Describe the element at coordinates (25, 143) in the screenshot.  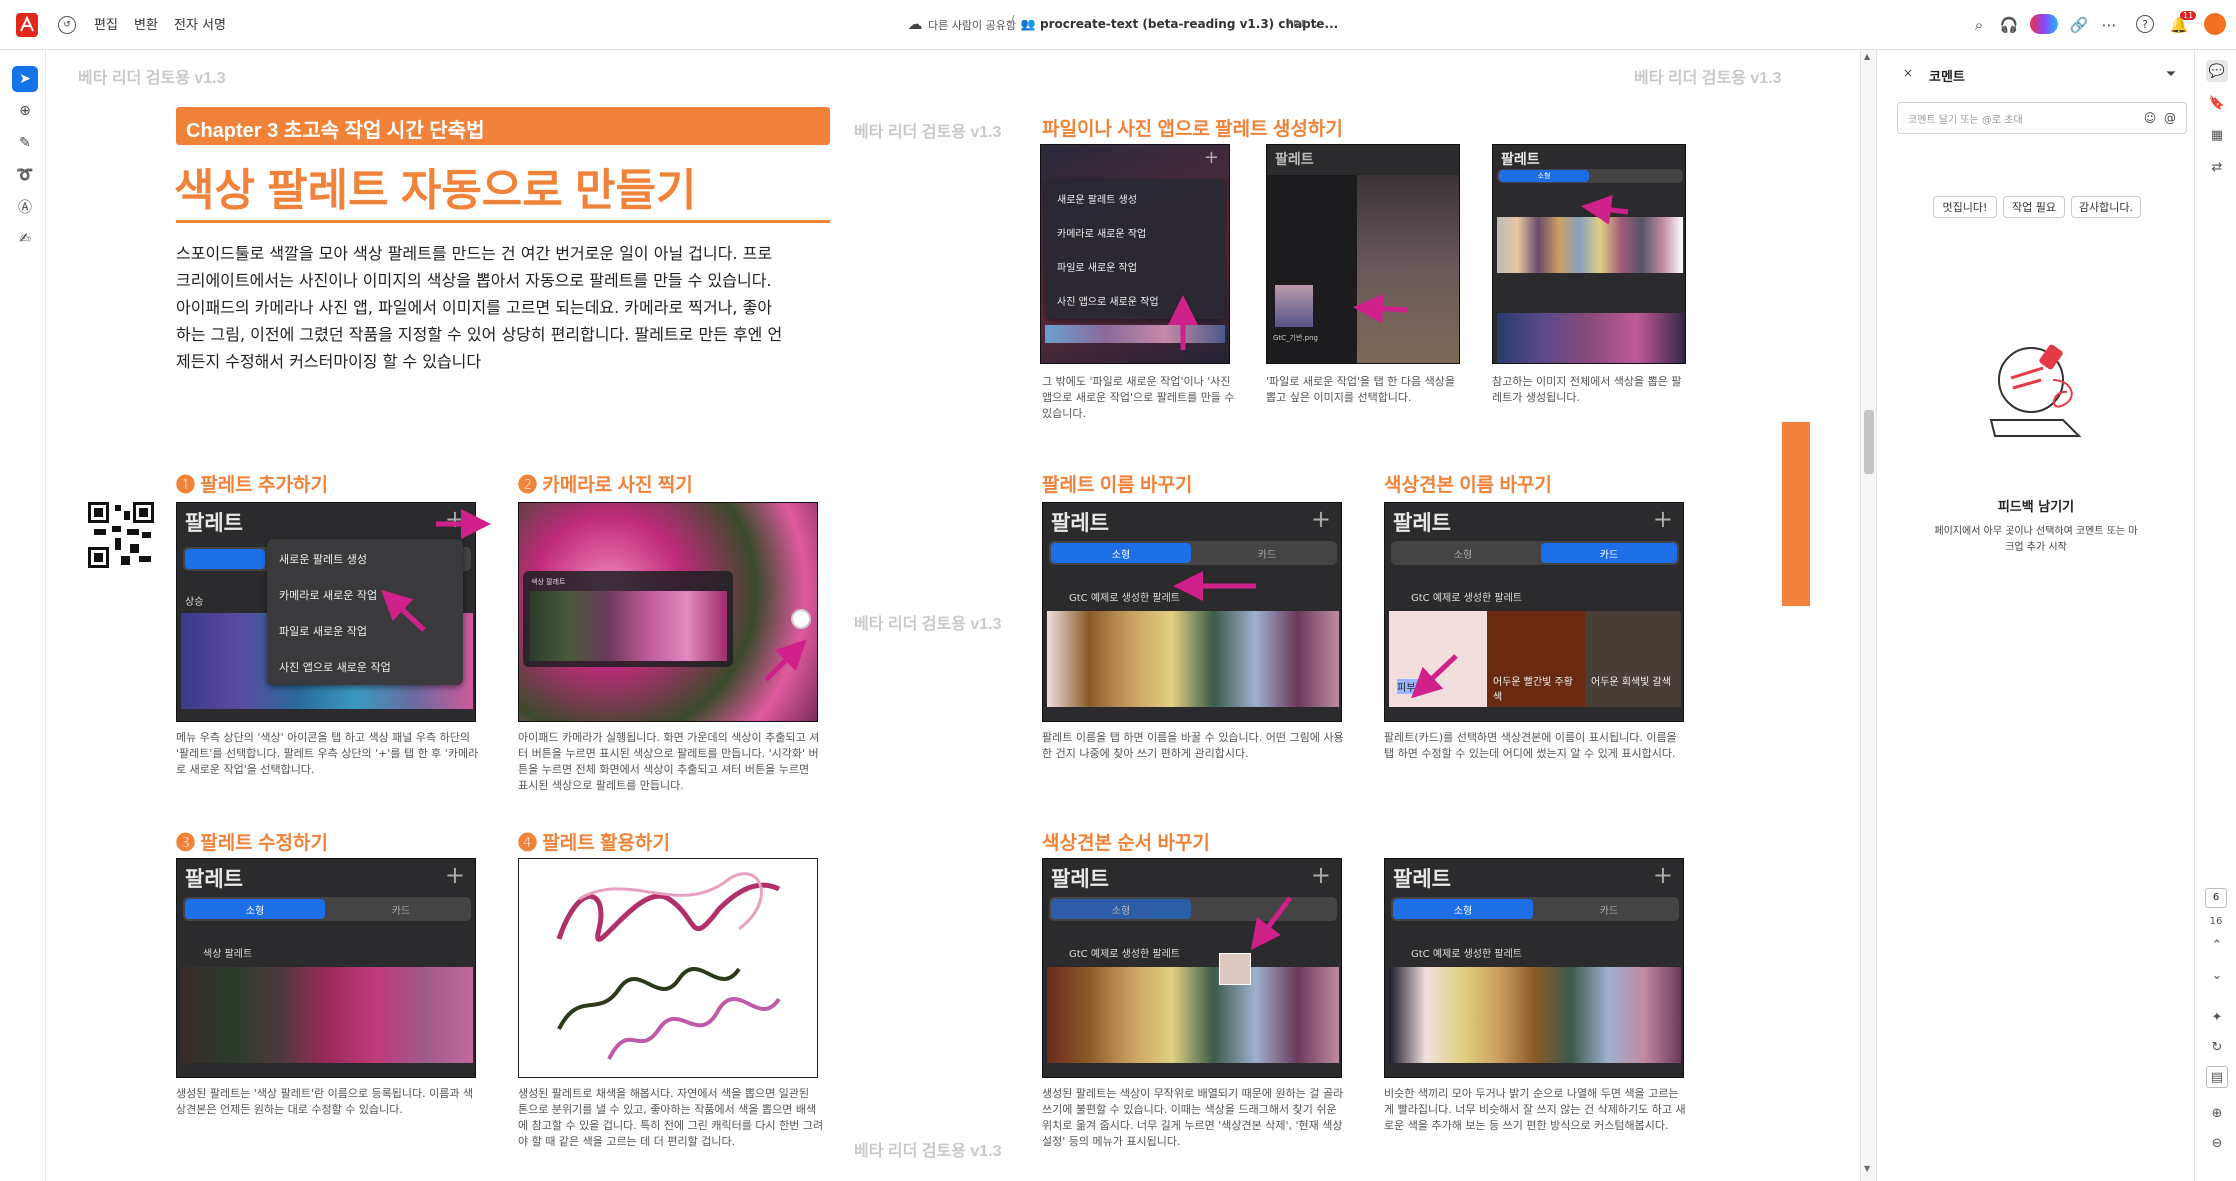
I see `pen-tool-icon: ✎` at that location.